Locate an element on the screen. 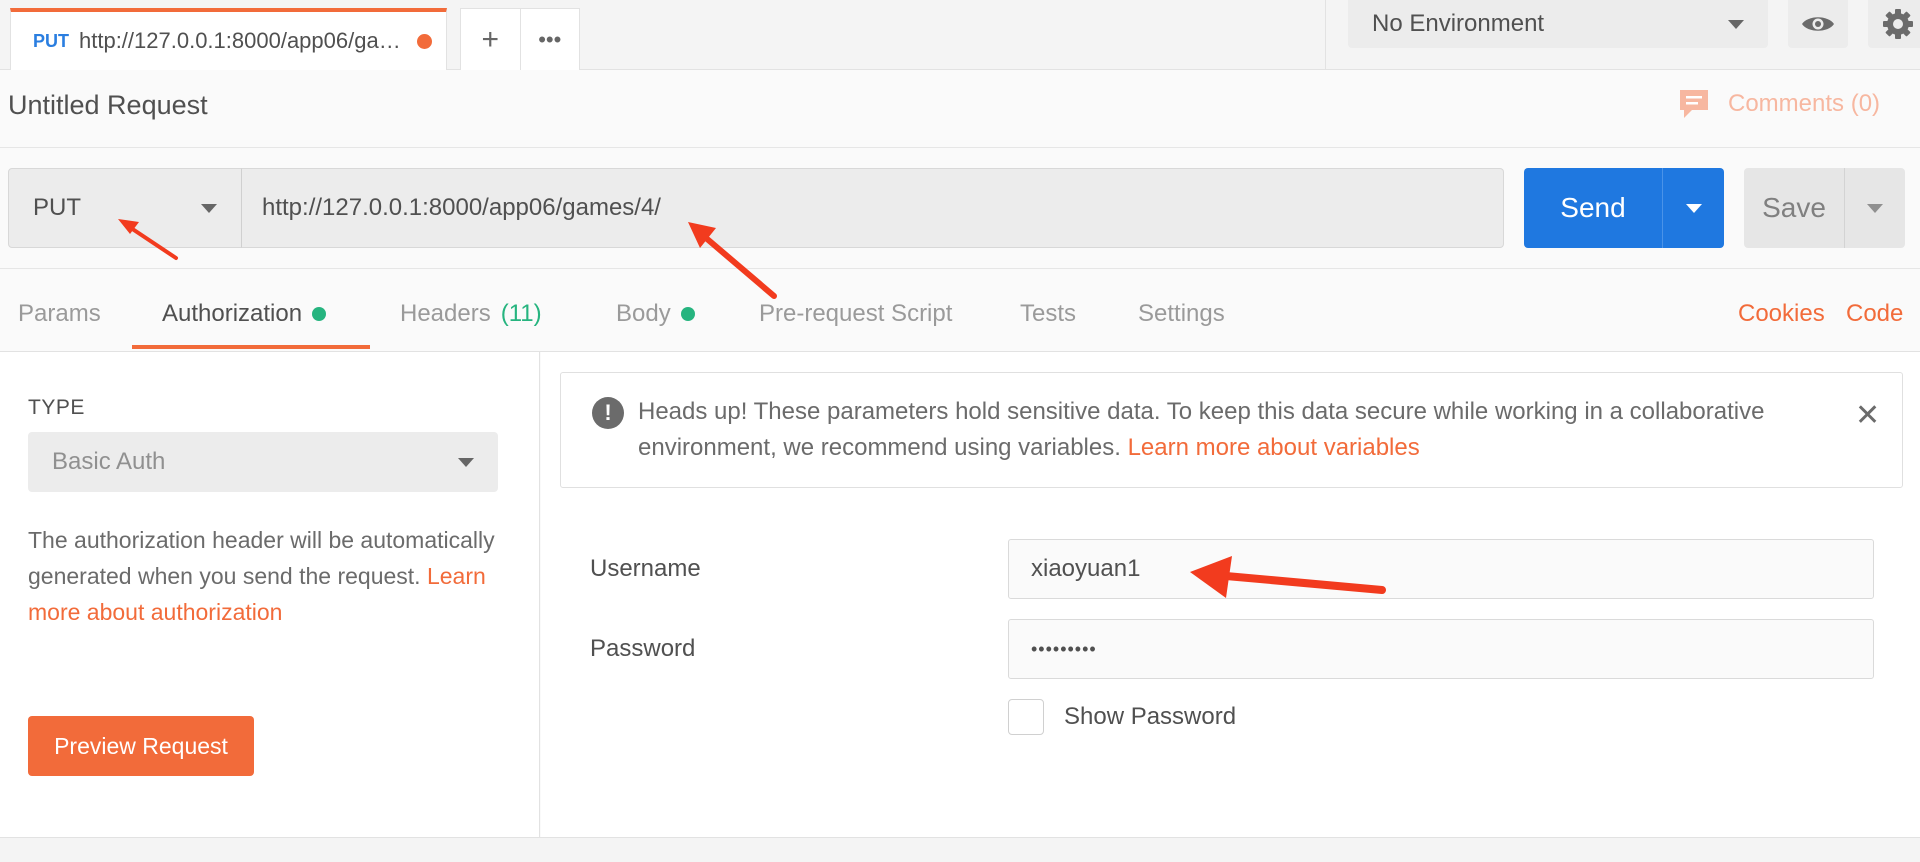 The height and width of the screenshot is (862, 1920). save-button: Save is located at coordinates (1824, 208).